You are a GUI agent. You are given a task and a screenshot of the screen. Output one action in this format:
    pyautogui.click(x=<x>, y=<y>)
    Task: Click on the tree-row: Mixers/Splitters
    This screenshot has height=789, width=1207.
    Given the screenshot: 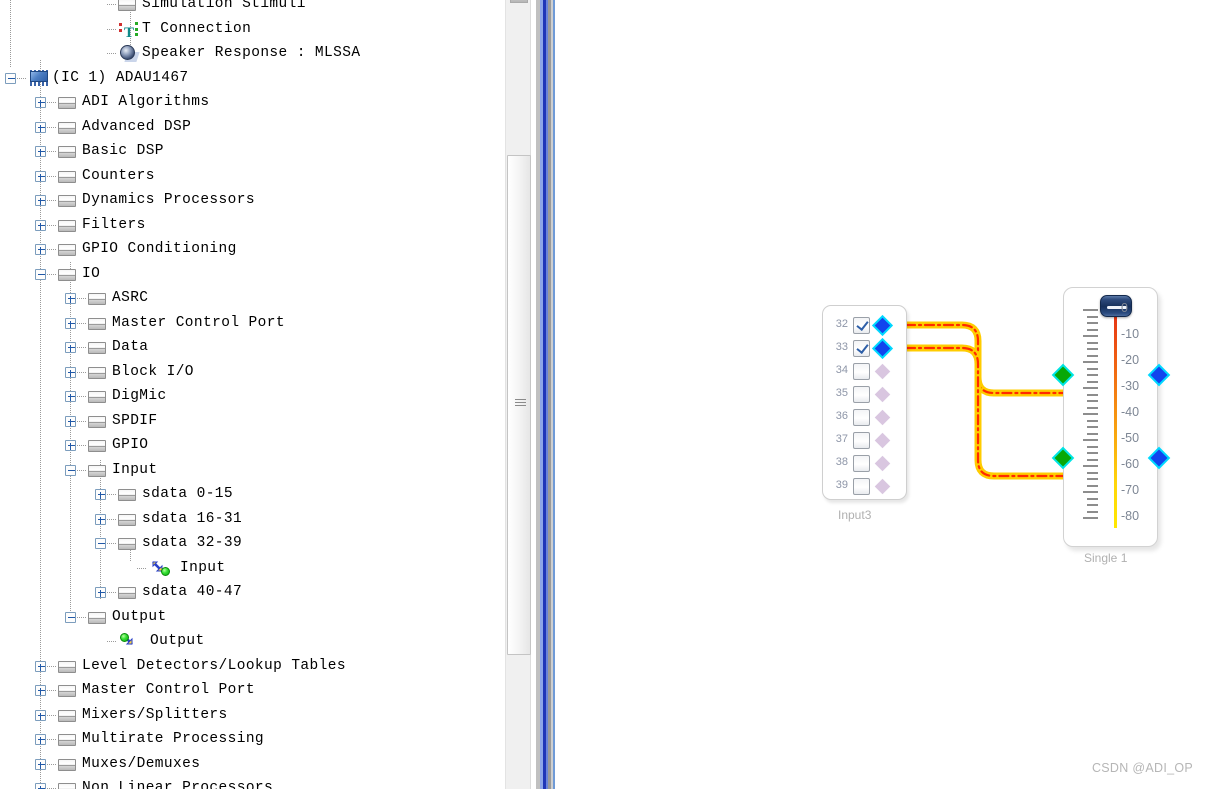 What is the action you would take?
    pyautogui.click(x=252, y=715)
    